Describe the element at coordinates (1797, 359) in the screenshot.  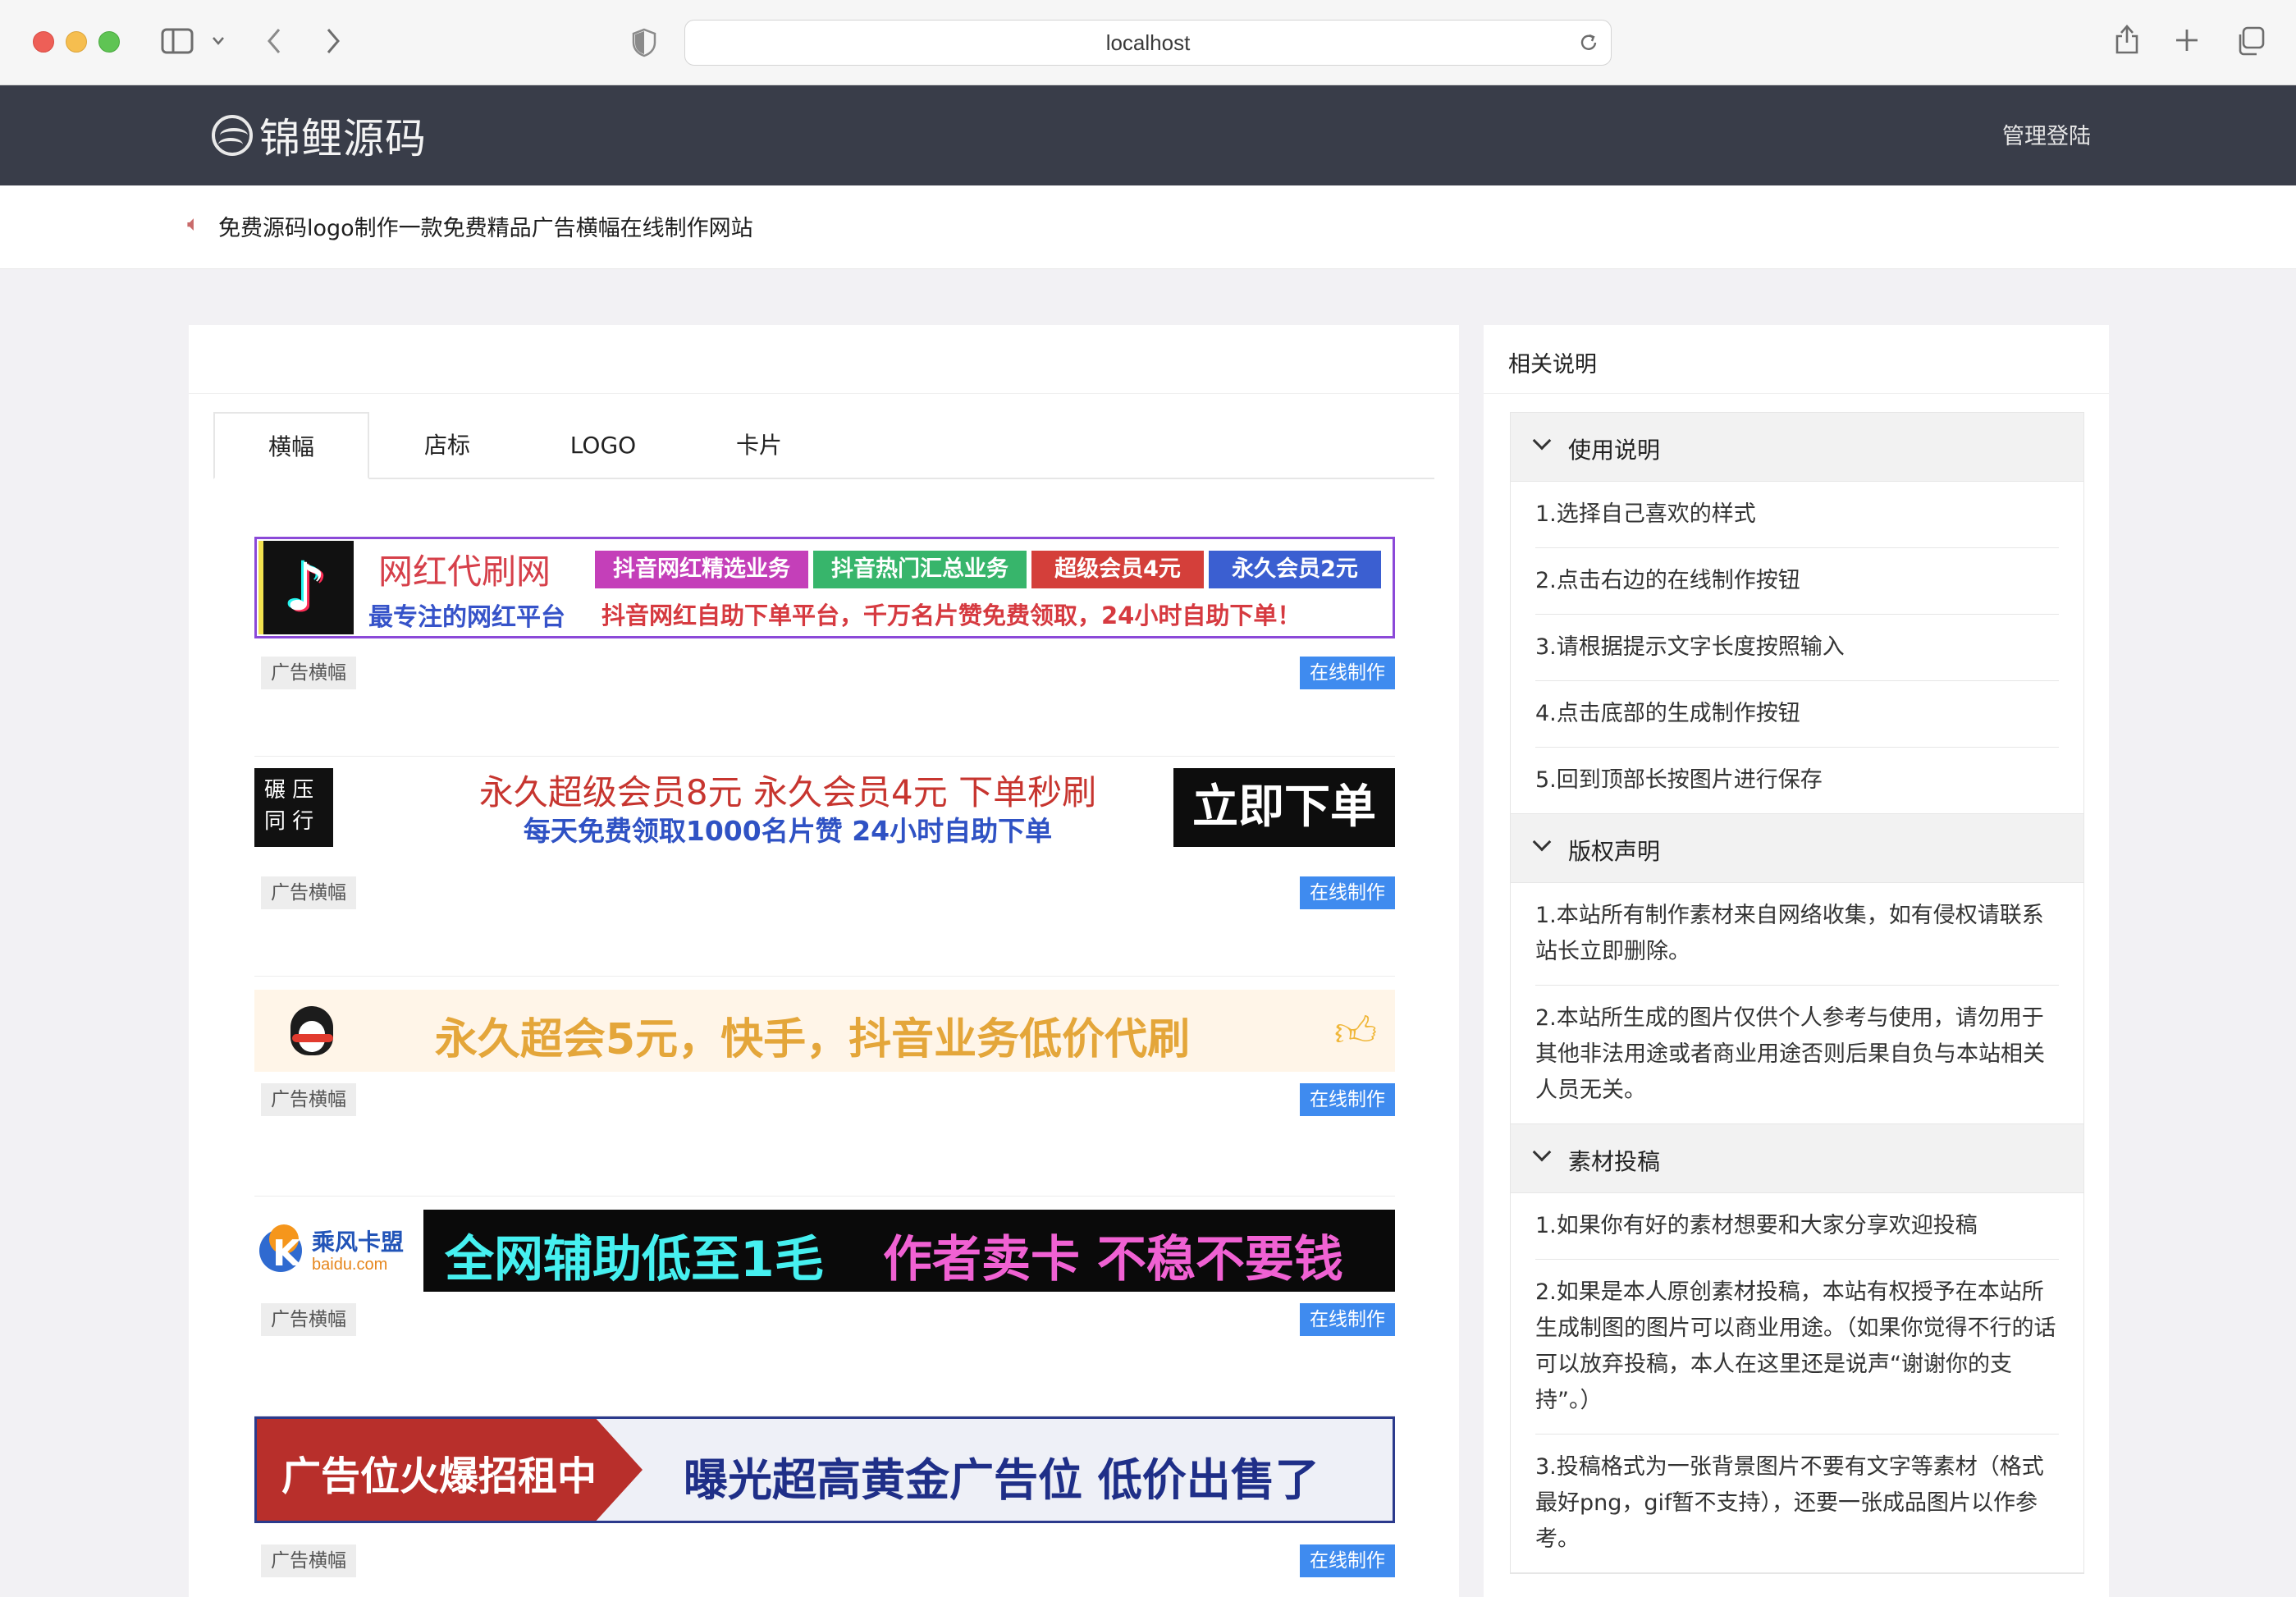
I see `side-panel-header: 相关说明` at that location.